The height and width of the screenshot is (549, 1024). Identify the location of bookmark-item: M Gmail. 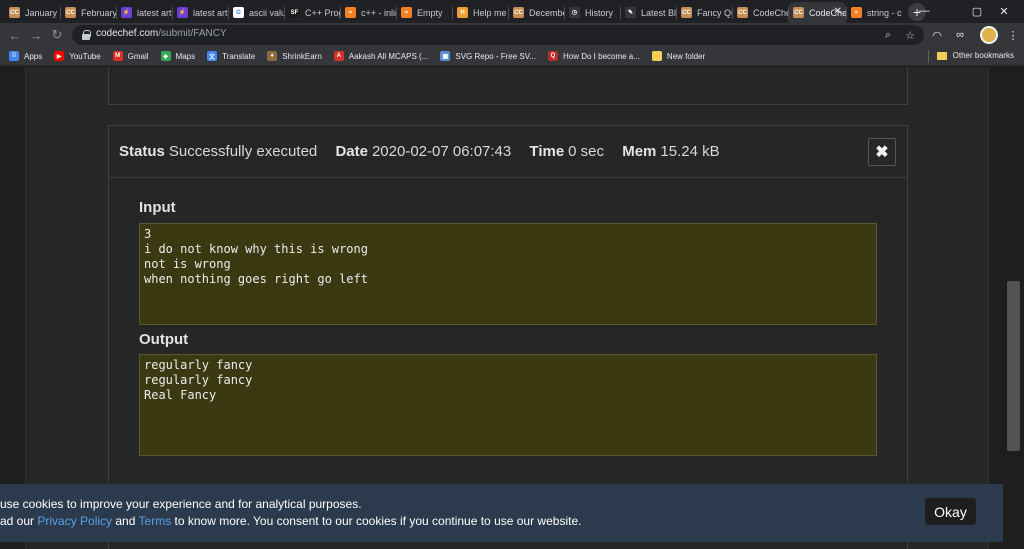
(130, 56).